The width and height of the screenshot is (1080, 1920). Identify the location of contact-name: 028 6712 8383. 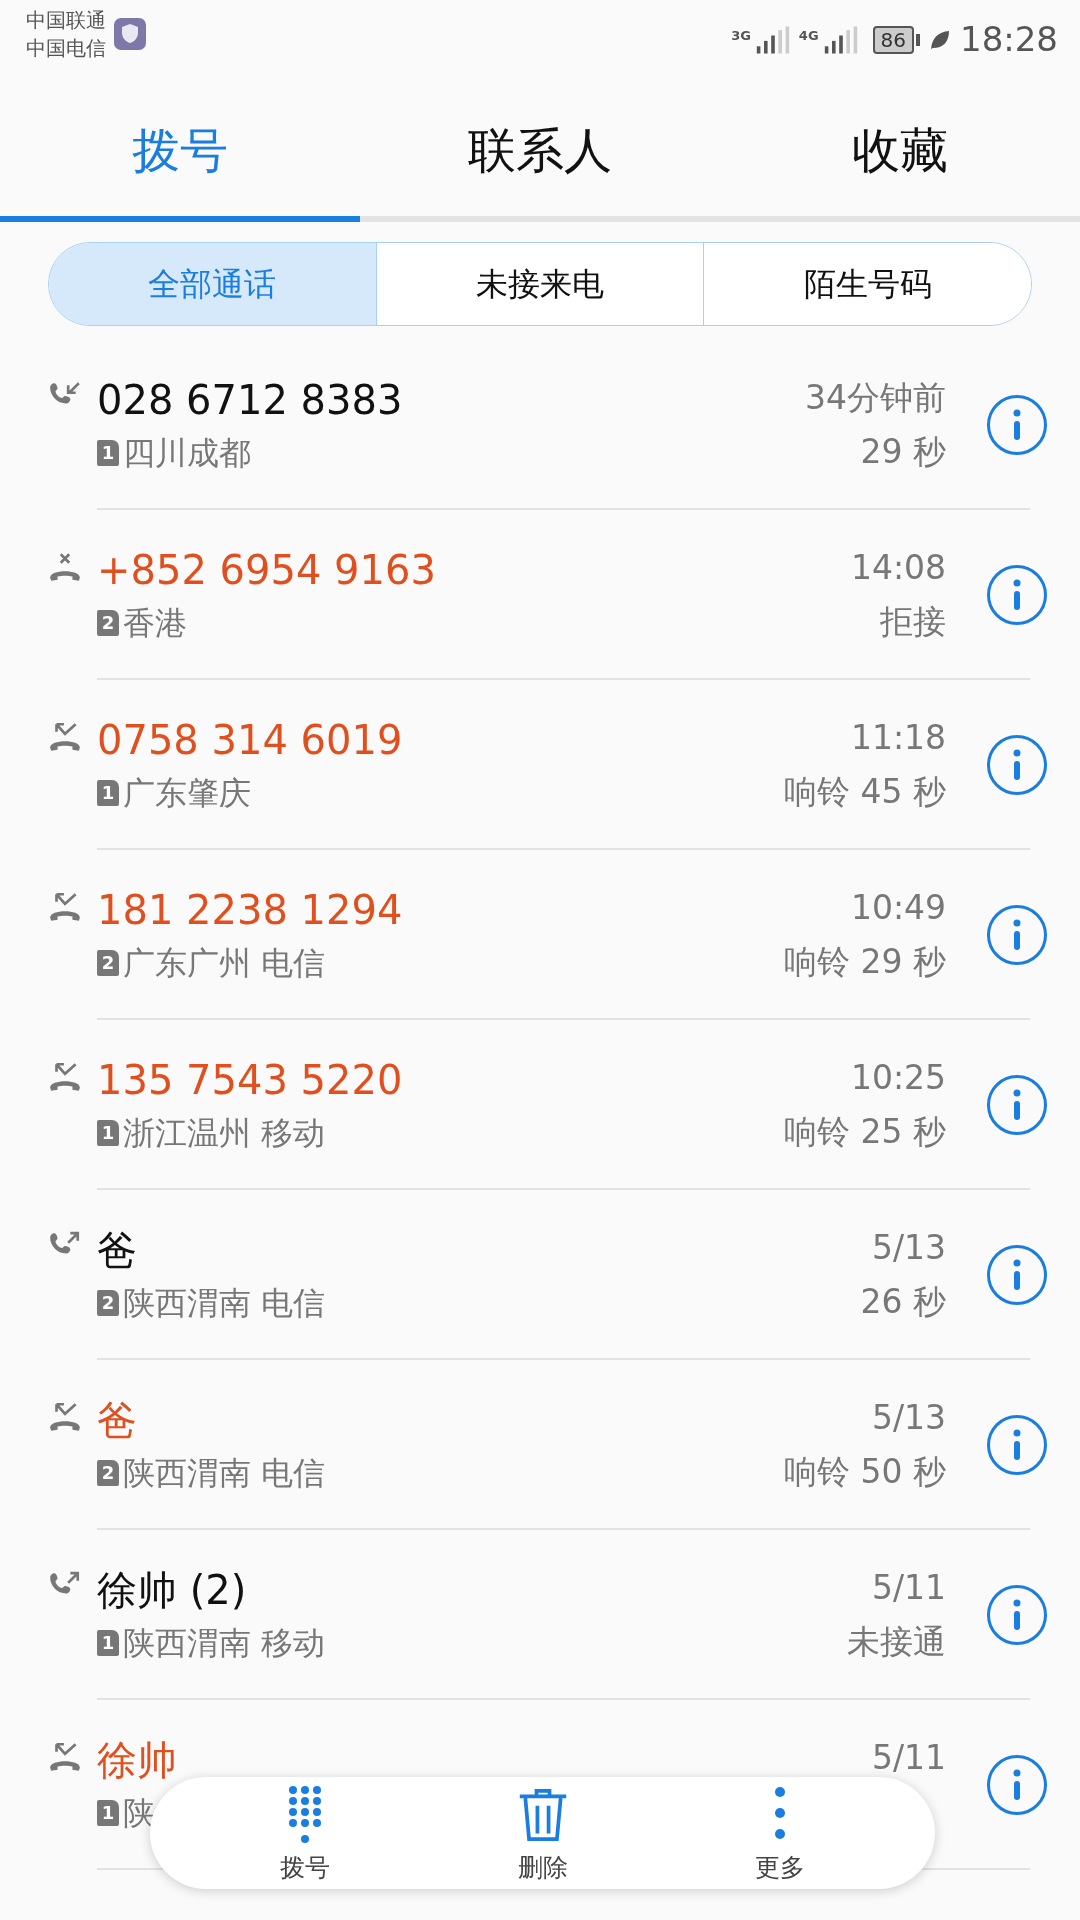
(250, 400).